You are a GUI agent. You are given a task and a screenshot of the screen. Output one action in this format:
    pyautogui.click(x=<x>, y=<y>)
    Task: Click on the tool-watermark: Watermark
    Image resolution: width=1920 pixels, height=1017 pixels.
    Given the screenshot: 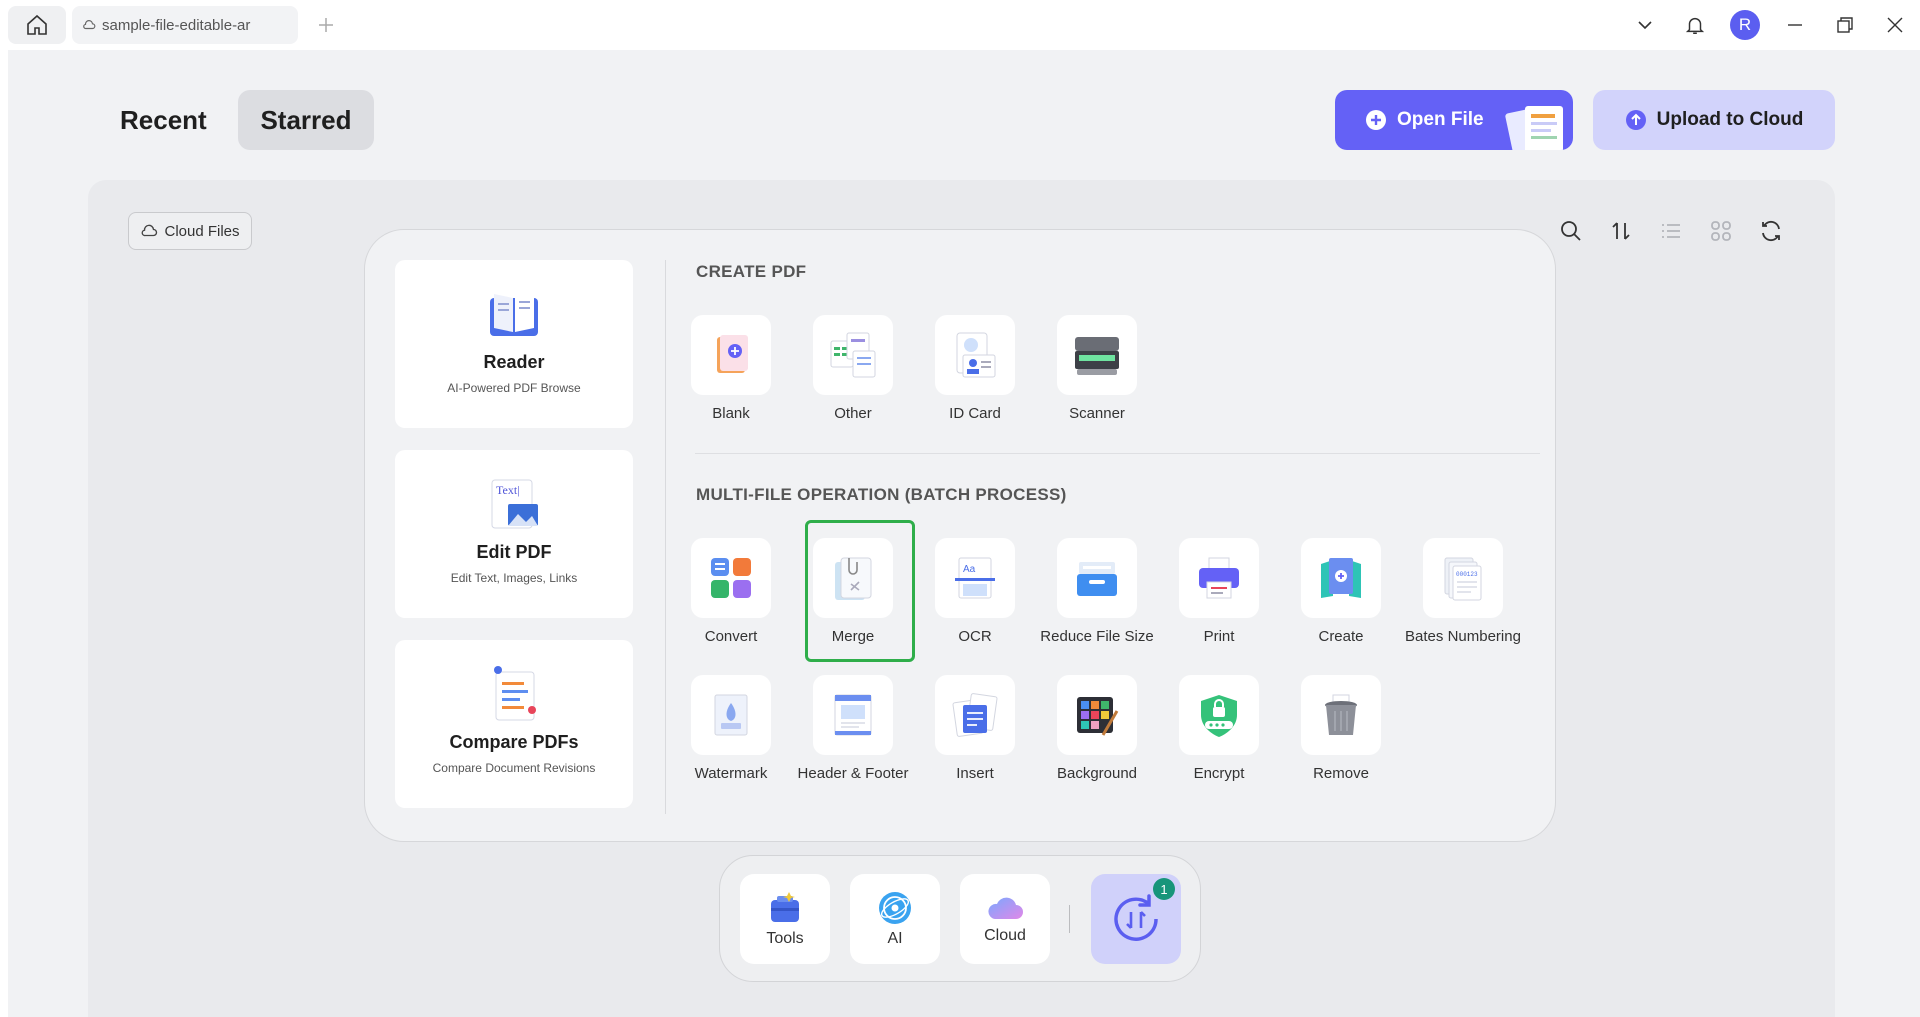 What is the action you would take?
    pyautogui.click(x=731, y=730)
    